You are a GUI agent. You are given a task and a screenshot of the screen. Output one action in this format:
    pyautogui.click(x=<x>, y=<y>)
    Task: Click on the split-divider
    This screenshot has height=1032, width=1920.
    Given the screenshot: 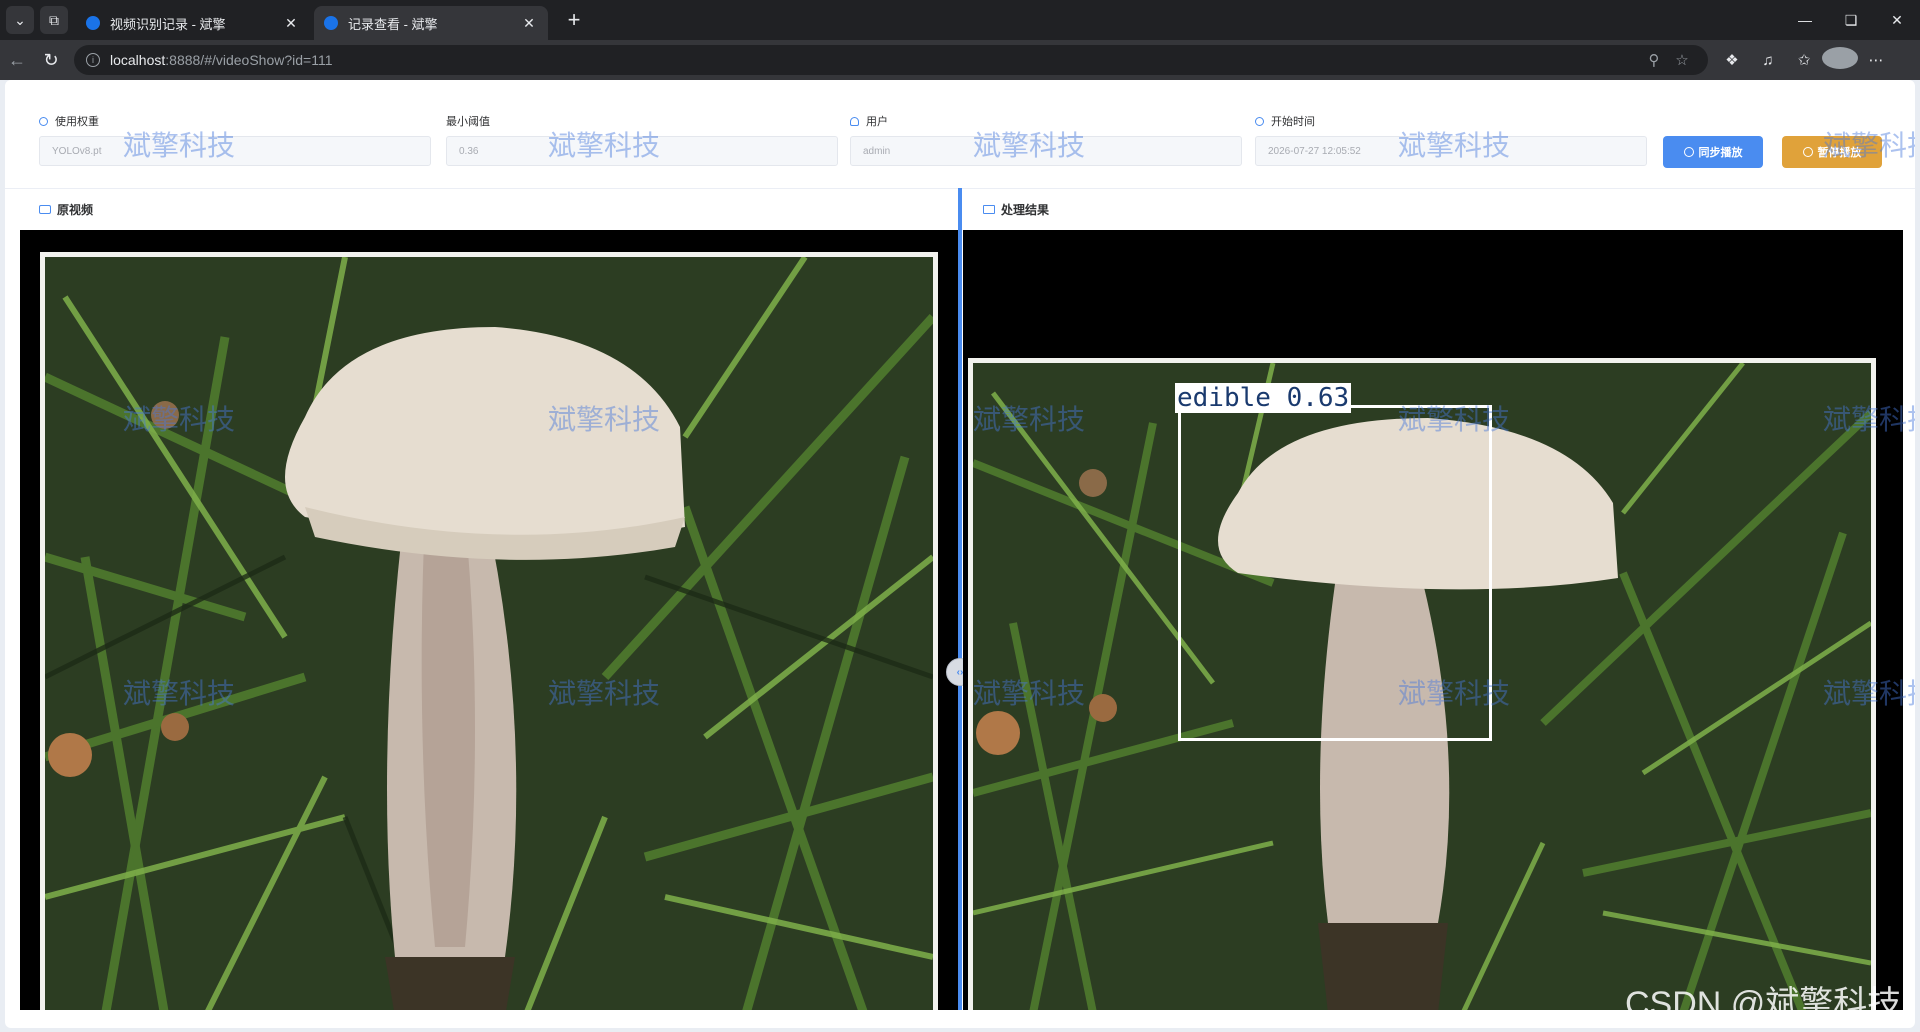 What is the action you would take?
    pyautogui.click(x=960, y=599)
    